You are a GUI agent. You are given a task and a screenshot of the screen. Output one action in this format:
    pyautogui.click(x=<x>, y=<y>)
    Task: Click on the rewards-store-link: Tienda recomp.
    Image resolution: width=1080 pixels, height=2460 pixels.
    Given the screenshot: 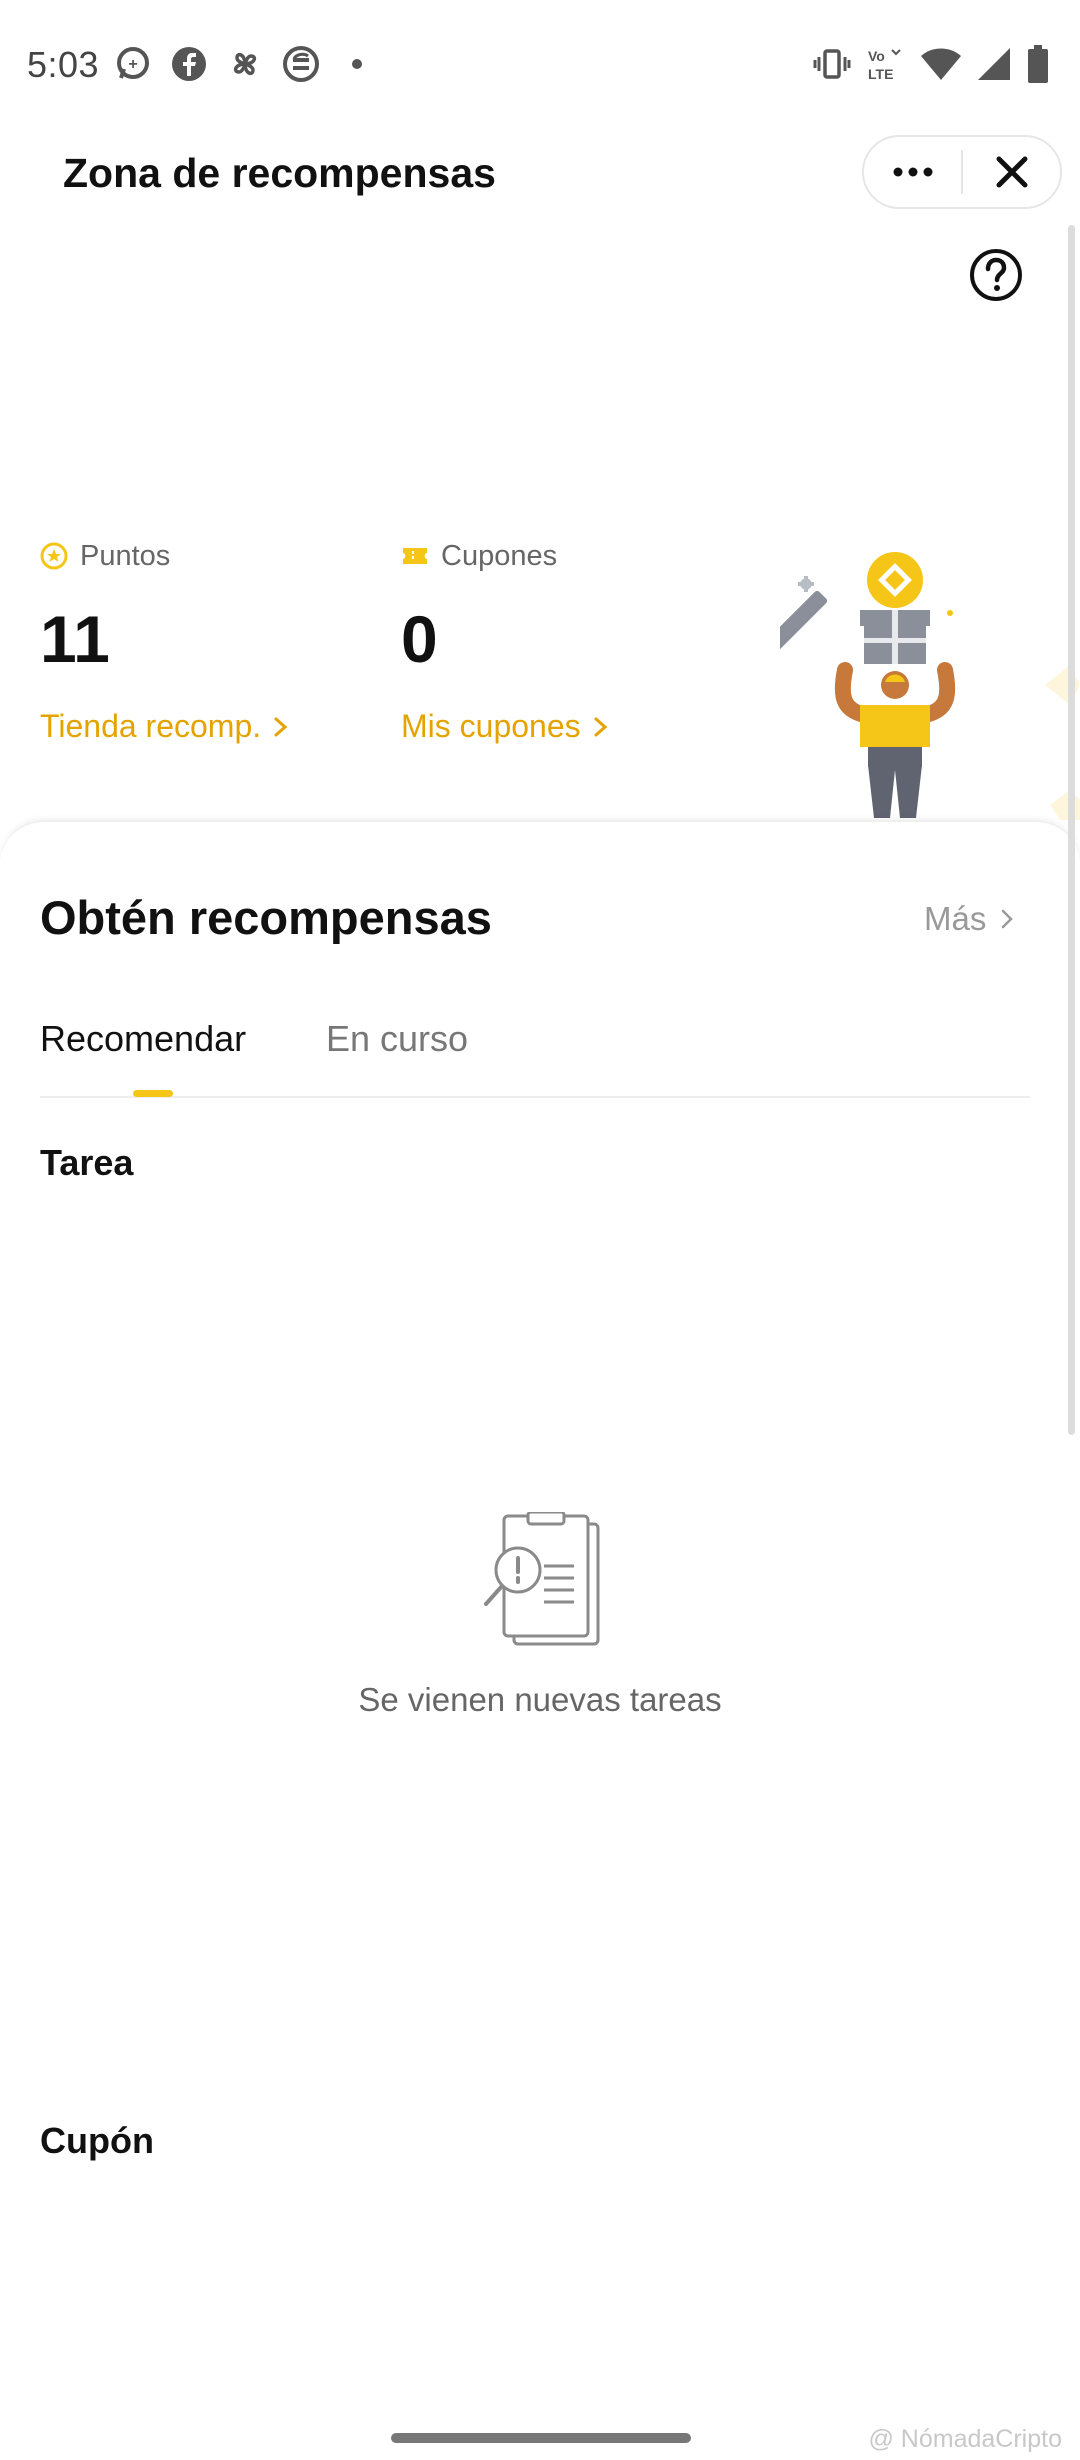 What is the action you would take?
    pyautogui.click(x=164, y=726)
    